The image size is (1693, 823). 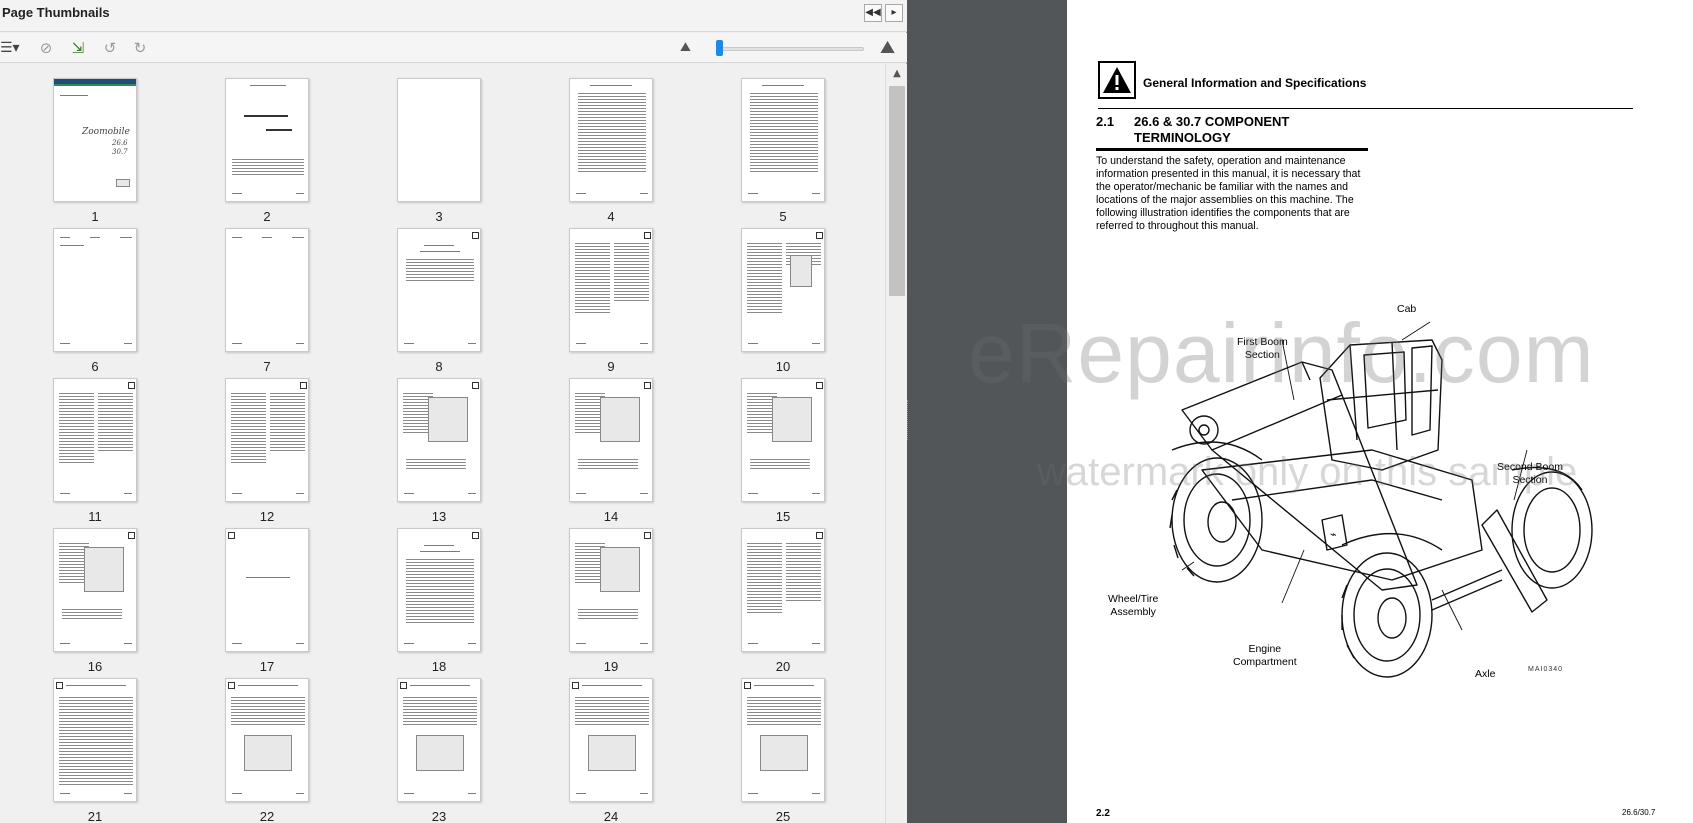 I want to click on slider-handle, so click(x=719, y=48).